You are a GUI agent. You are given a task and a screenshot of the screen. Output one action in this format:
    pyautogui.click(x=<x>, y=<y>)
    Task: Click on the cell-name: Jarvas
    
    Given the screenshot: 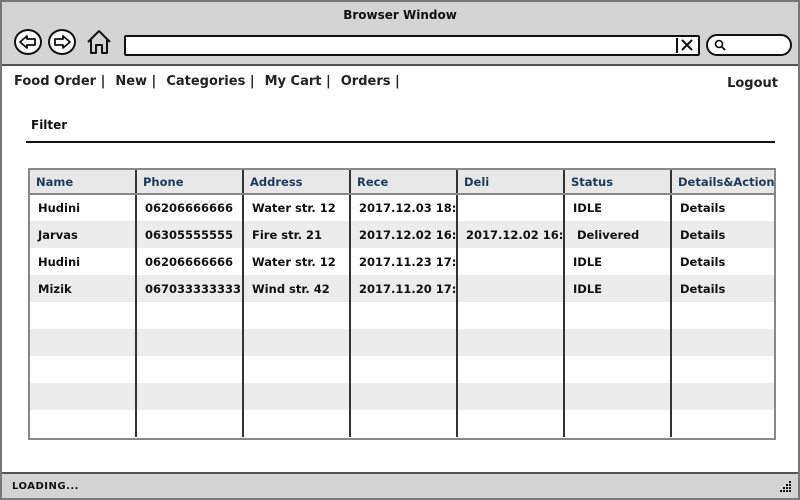 What is the action you would take?
    pyautogui.click(x=83, y=234)
    